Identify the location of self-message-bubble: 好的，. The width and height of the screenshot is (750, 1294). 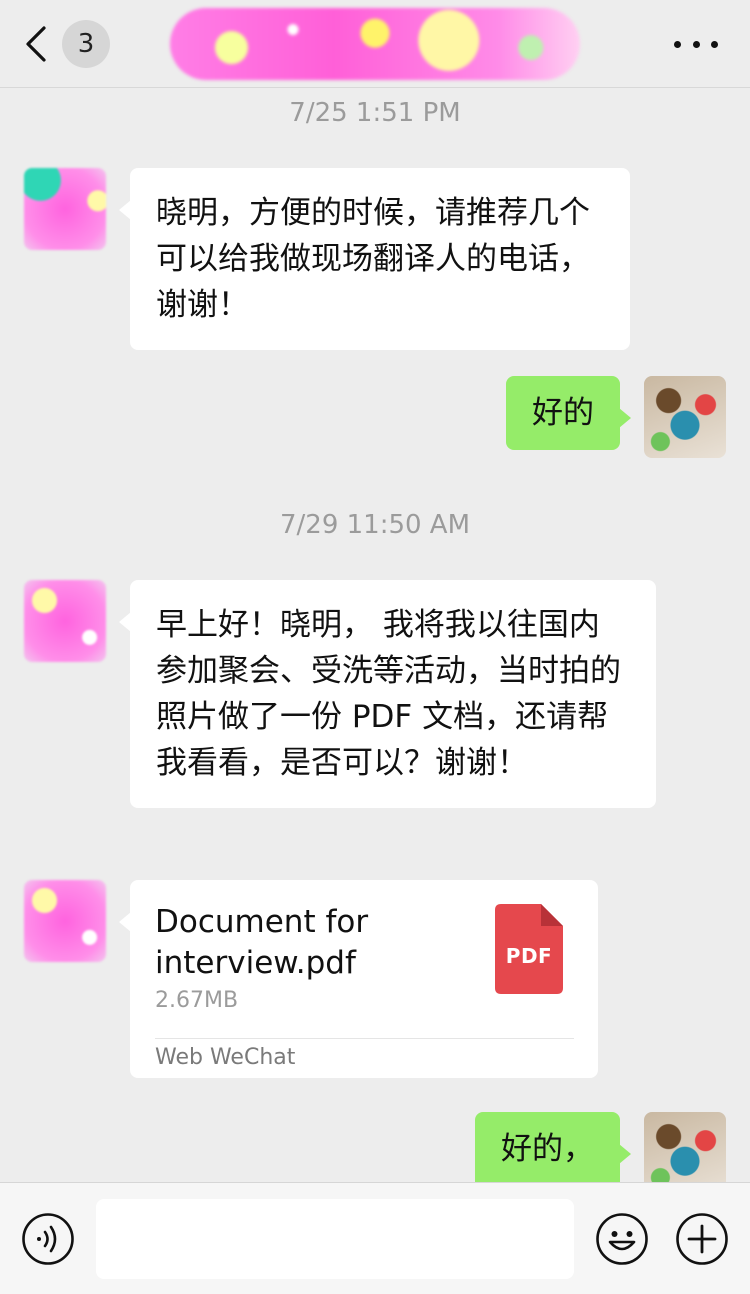
(553, 1147).